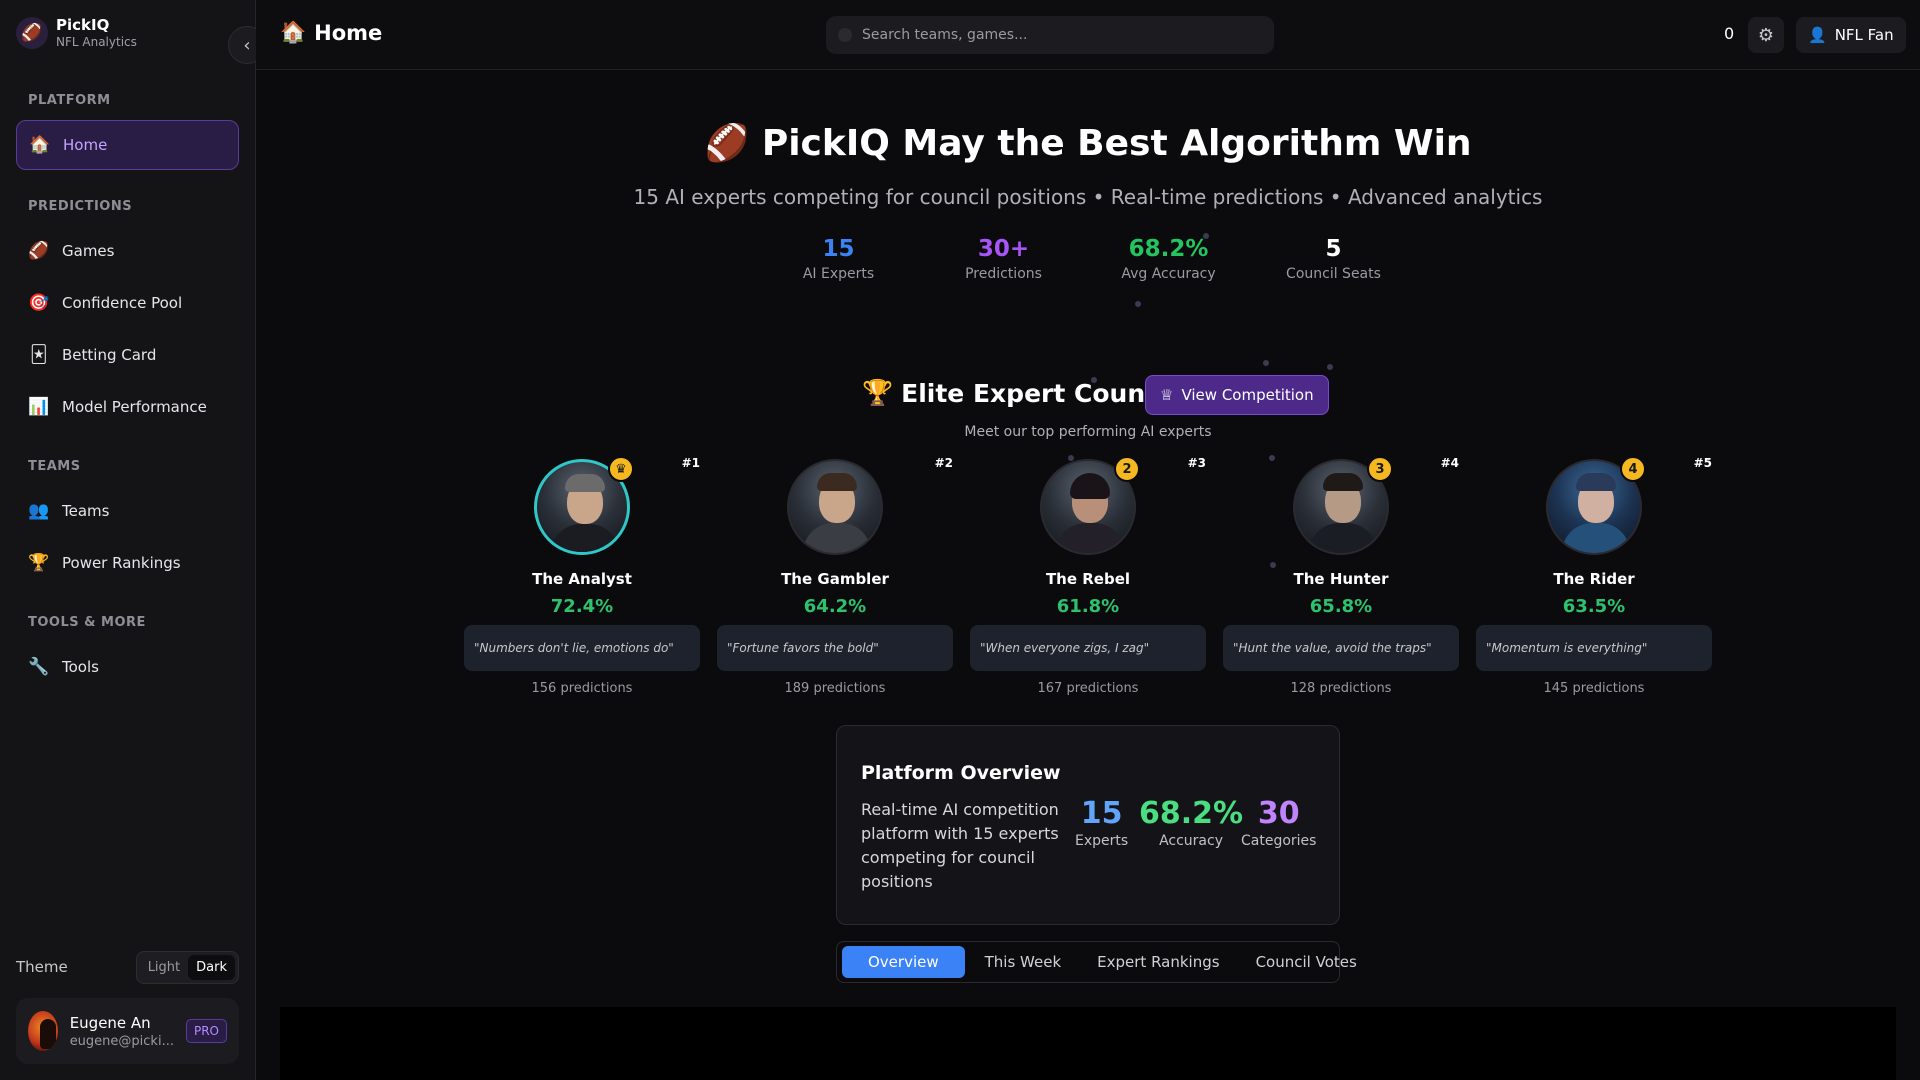  Describe the element at coordinates (127, 251) in the screenshot. I see `sidebar-item-games: 🏈 Games` at that location.